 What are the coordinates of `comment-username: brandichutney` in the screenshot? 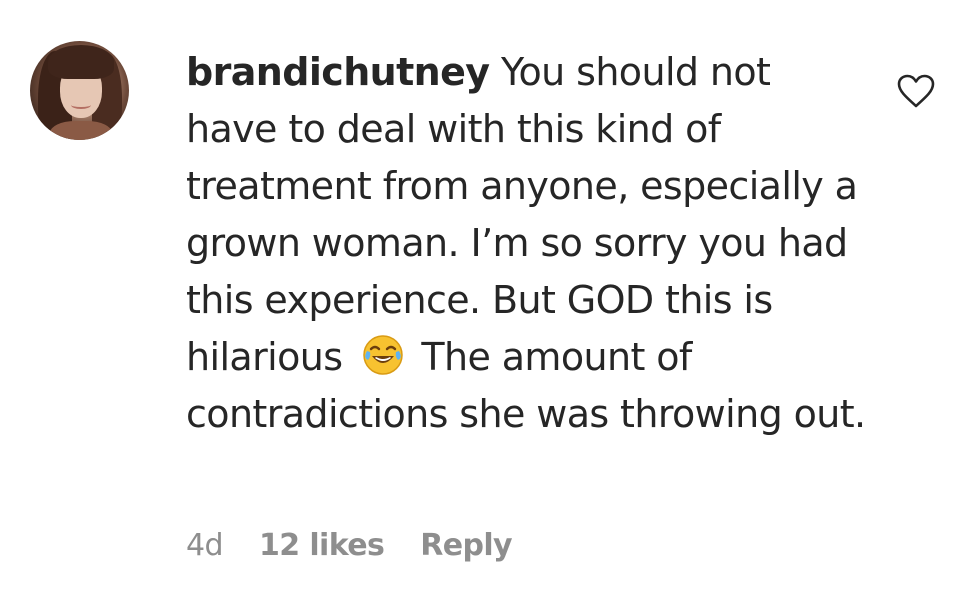 It's located at (338, 72).